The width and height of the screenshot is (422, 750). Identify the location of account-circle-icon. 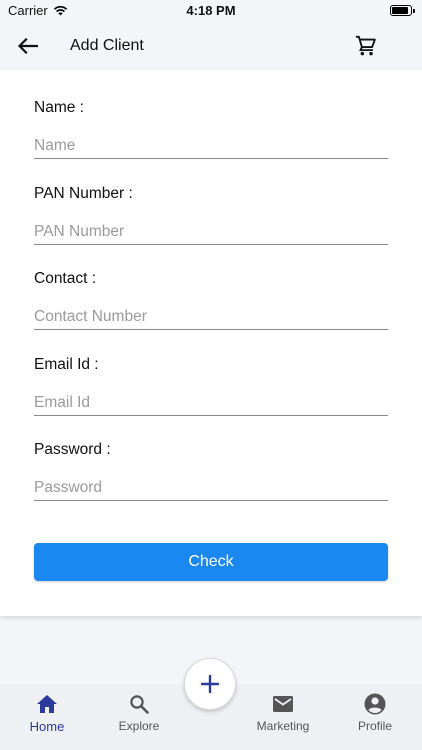
(375, 704).